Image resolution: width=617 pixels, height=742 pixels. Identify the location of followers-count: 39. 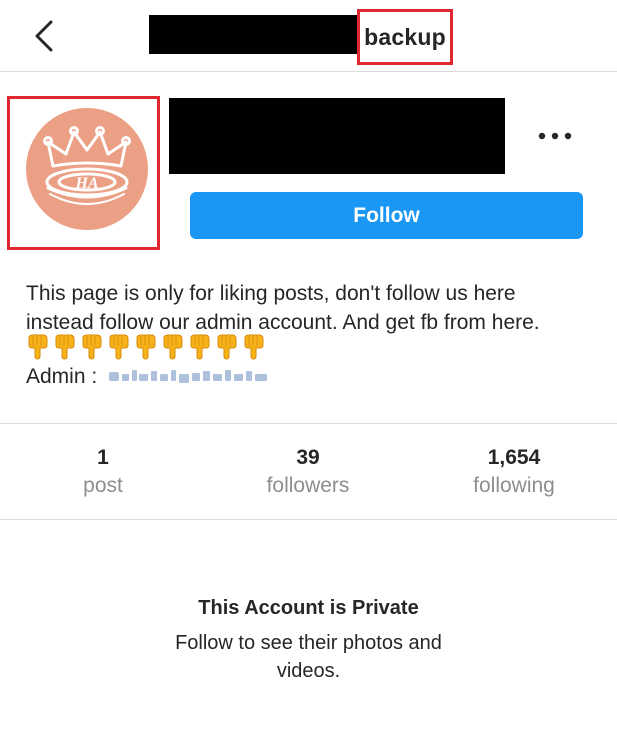
(308, 457).